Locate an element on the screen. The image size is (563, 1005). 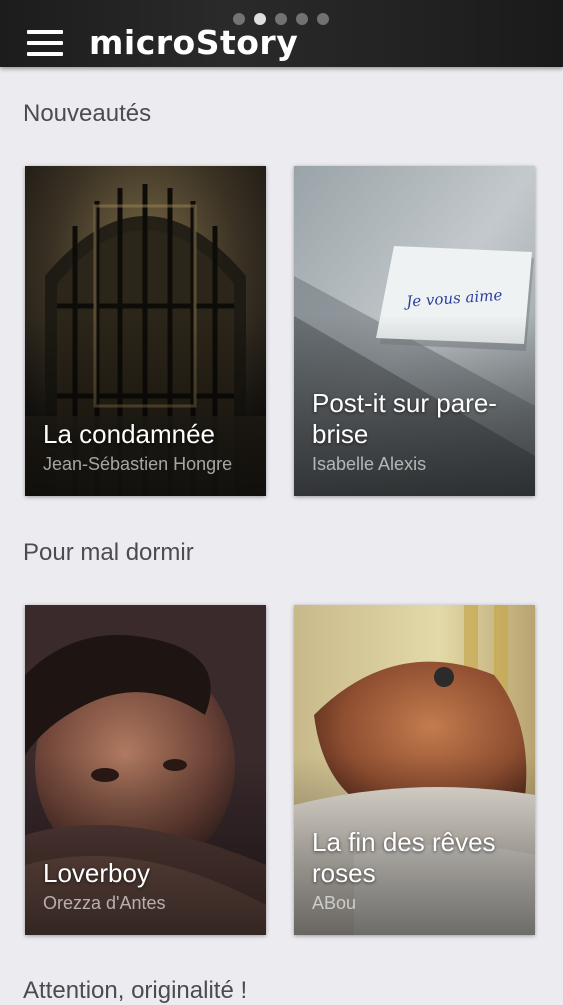
top-app-bar: microStory is located at coordinates (281, 33).